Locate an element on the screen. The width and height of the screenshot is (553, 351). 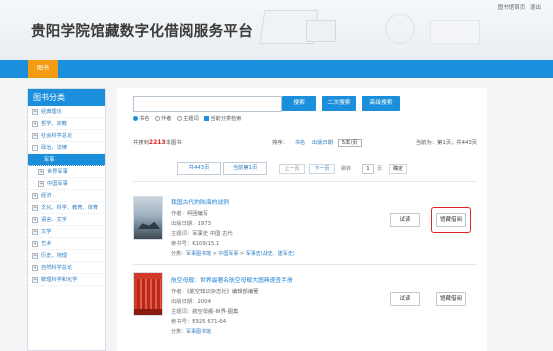
confirm-page-button: 确定 is located at coordinates (398, 169).